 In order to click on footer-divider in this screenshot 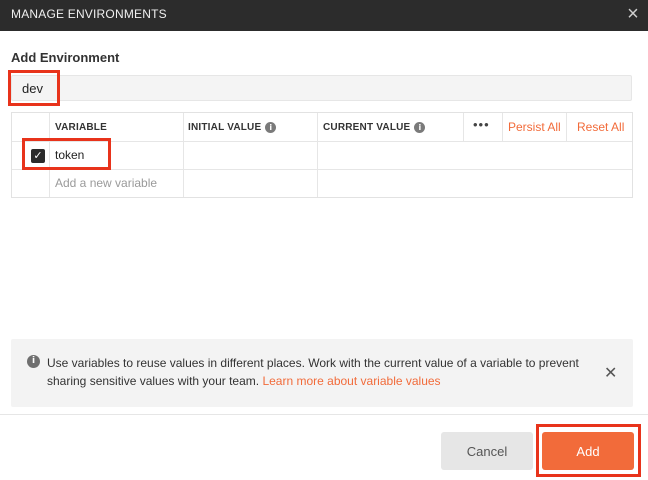, I will do `click(324, 414)`.